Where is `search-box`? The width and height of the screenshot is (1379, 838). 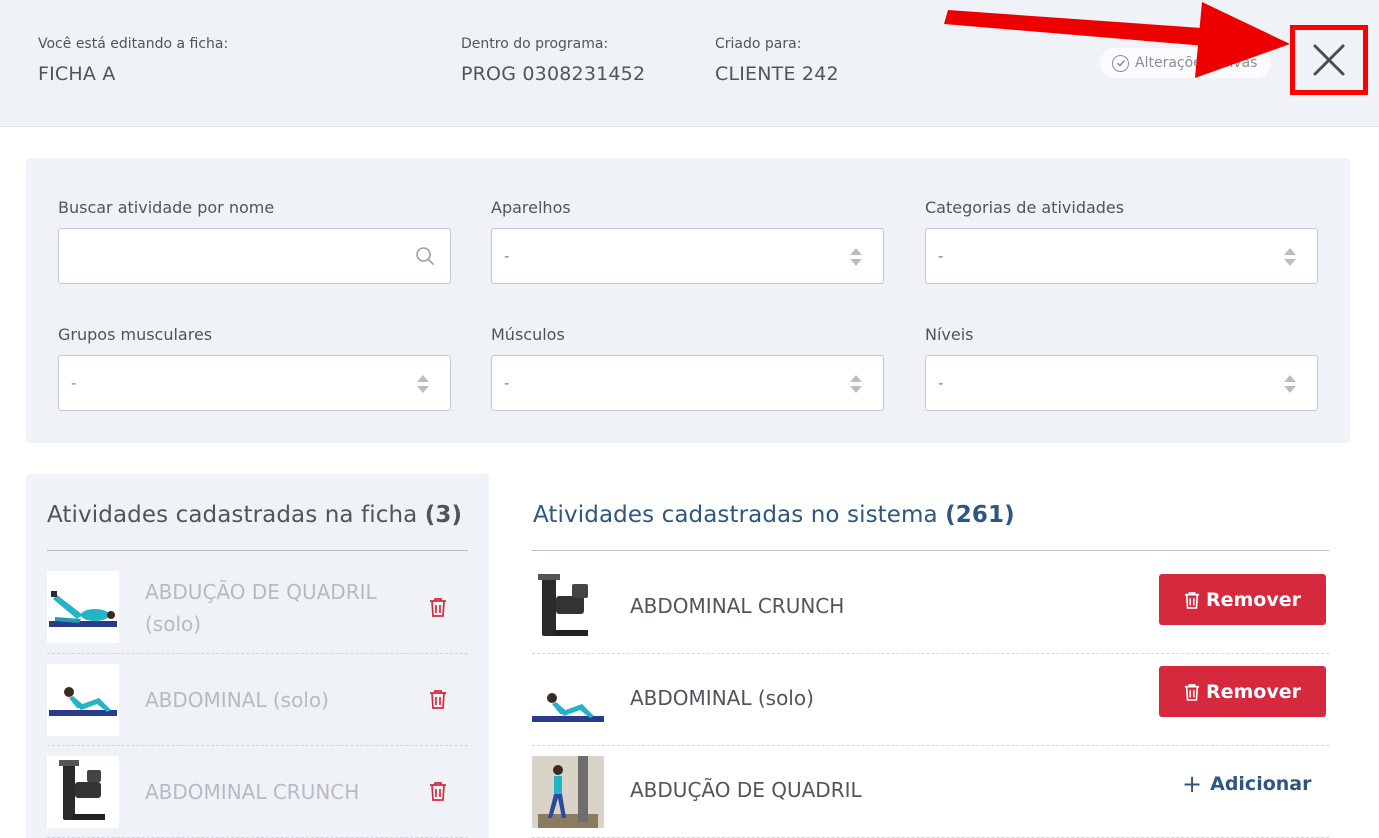 search-box is located at coordinates (254, 256).